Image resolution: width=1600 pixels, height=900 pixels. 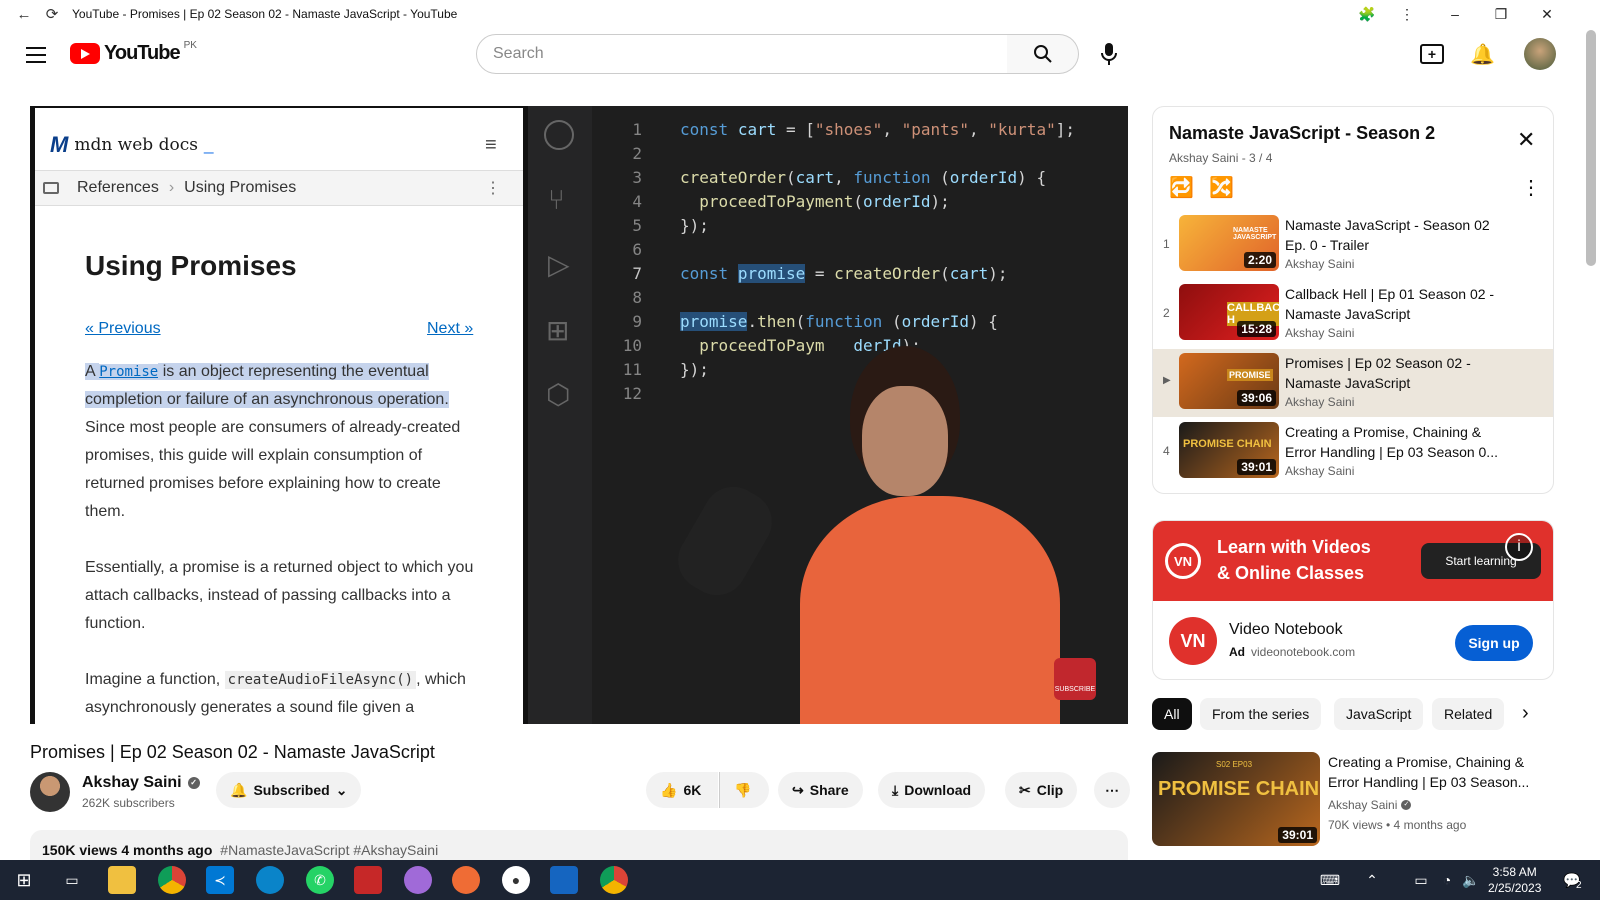 I want to click on vscode-icon: ≺, so click(x=220, y=880).